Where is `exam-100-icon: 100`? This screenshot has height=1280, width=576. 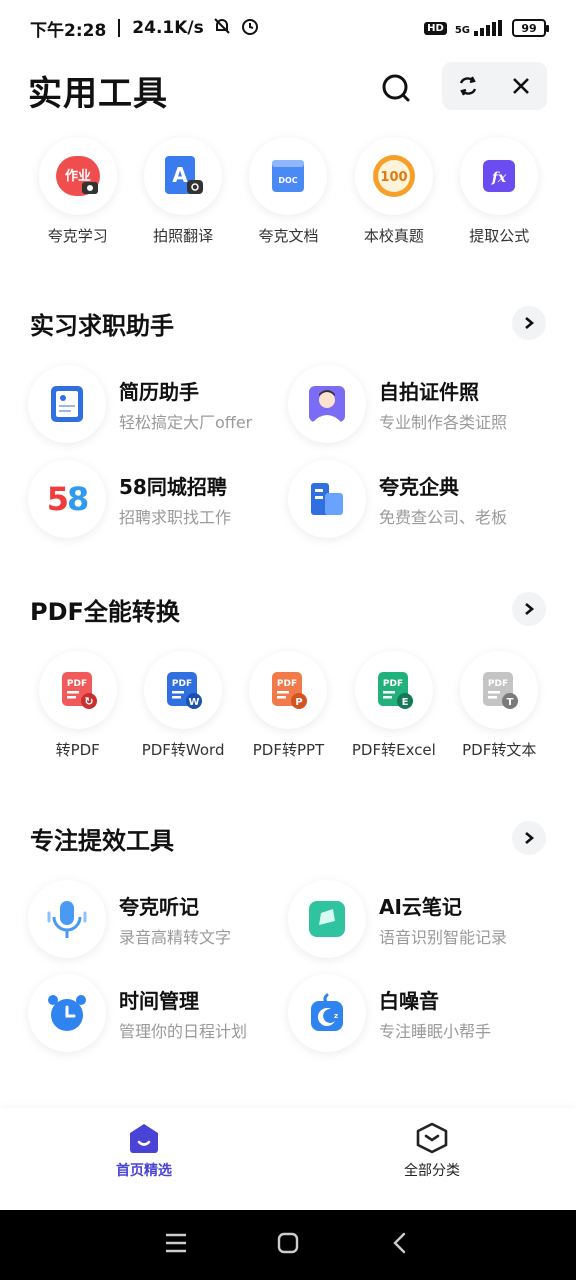 exam-100-icon: 100 is located at coordinates (393, 176).